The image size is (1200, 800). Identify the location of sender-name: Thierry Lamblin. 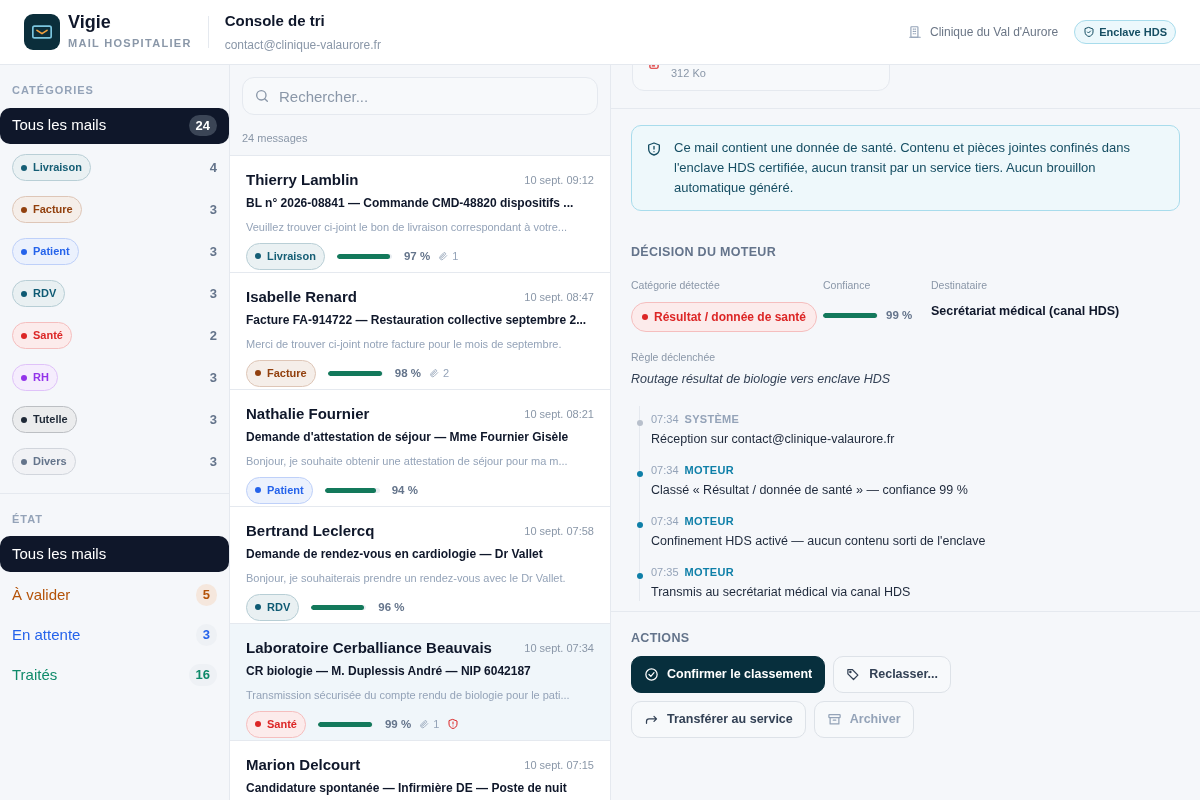
(302, 179).